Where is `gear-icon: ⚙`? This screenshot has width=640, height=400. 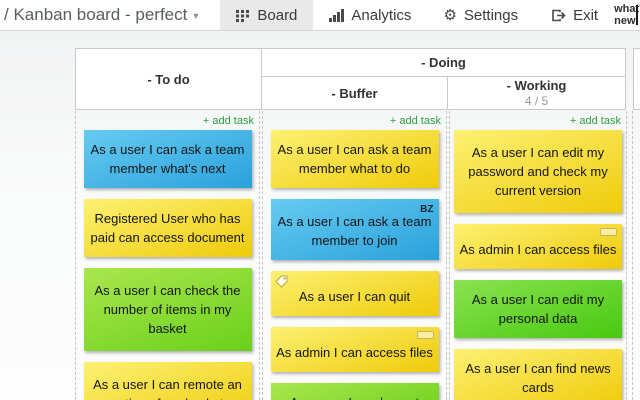
gear-icon: ⚙ is located at coordinates (450, 15).